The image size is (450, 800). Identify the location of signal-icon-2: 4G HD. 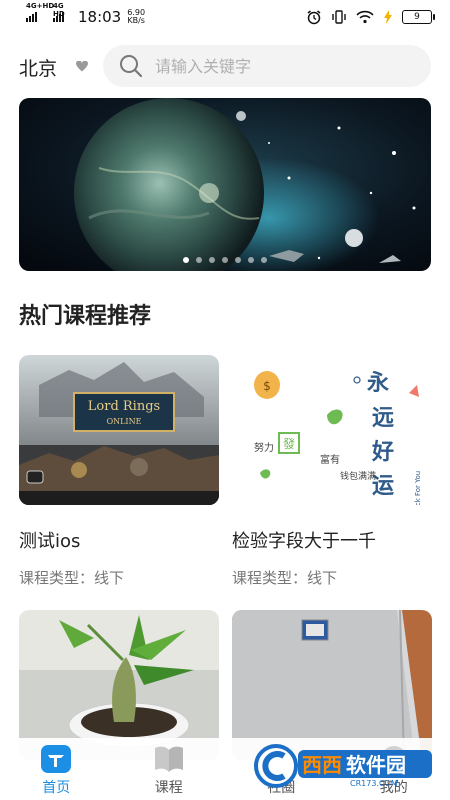
(59, 12).